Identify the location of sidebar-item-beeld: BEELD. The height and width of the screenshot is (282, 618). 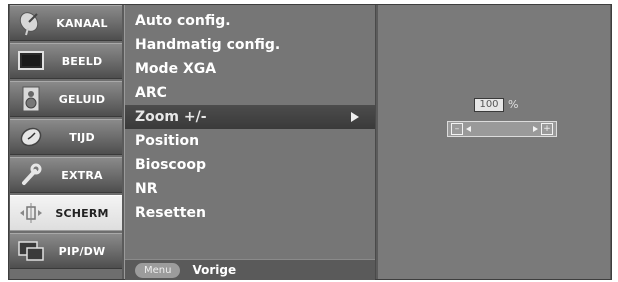
(66, 61).